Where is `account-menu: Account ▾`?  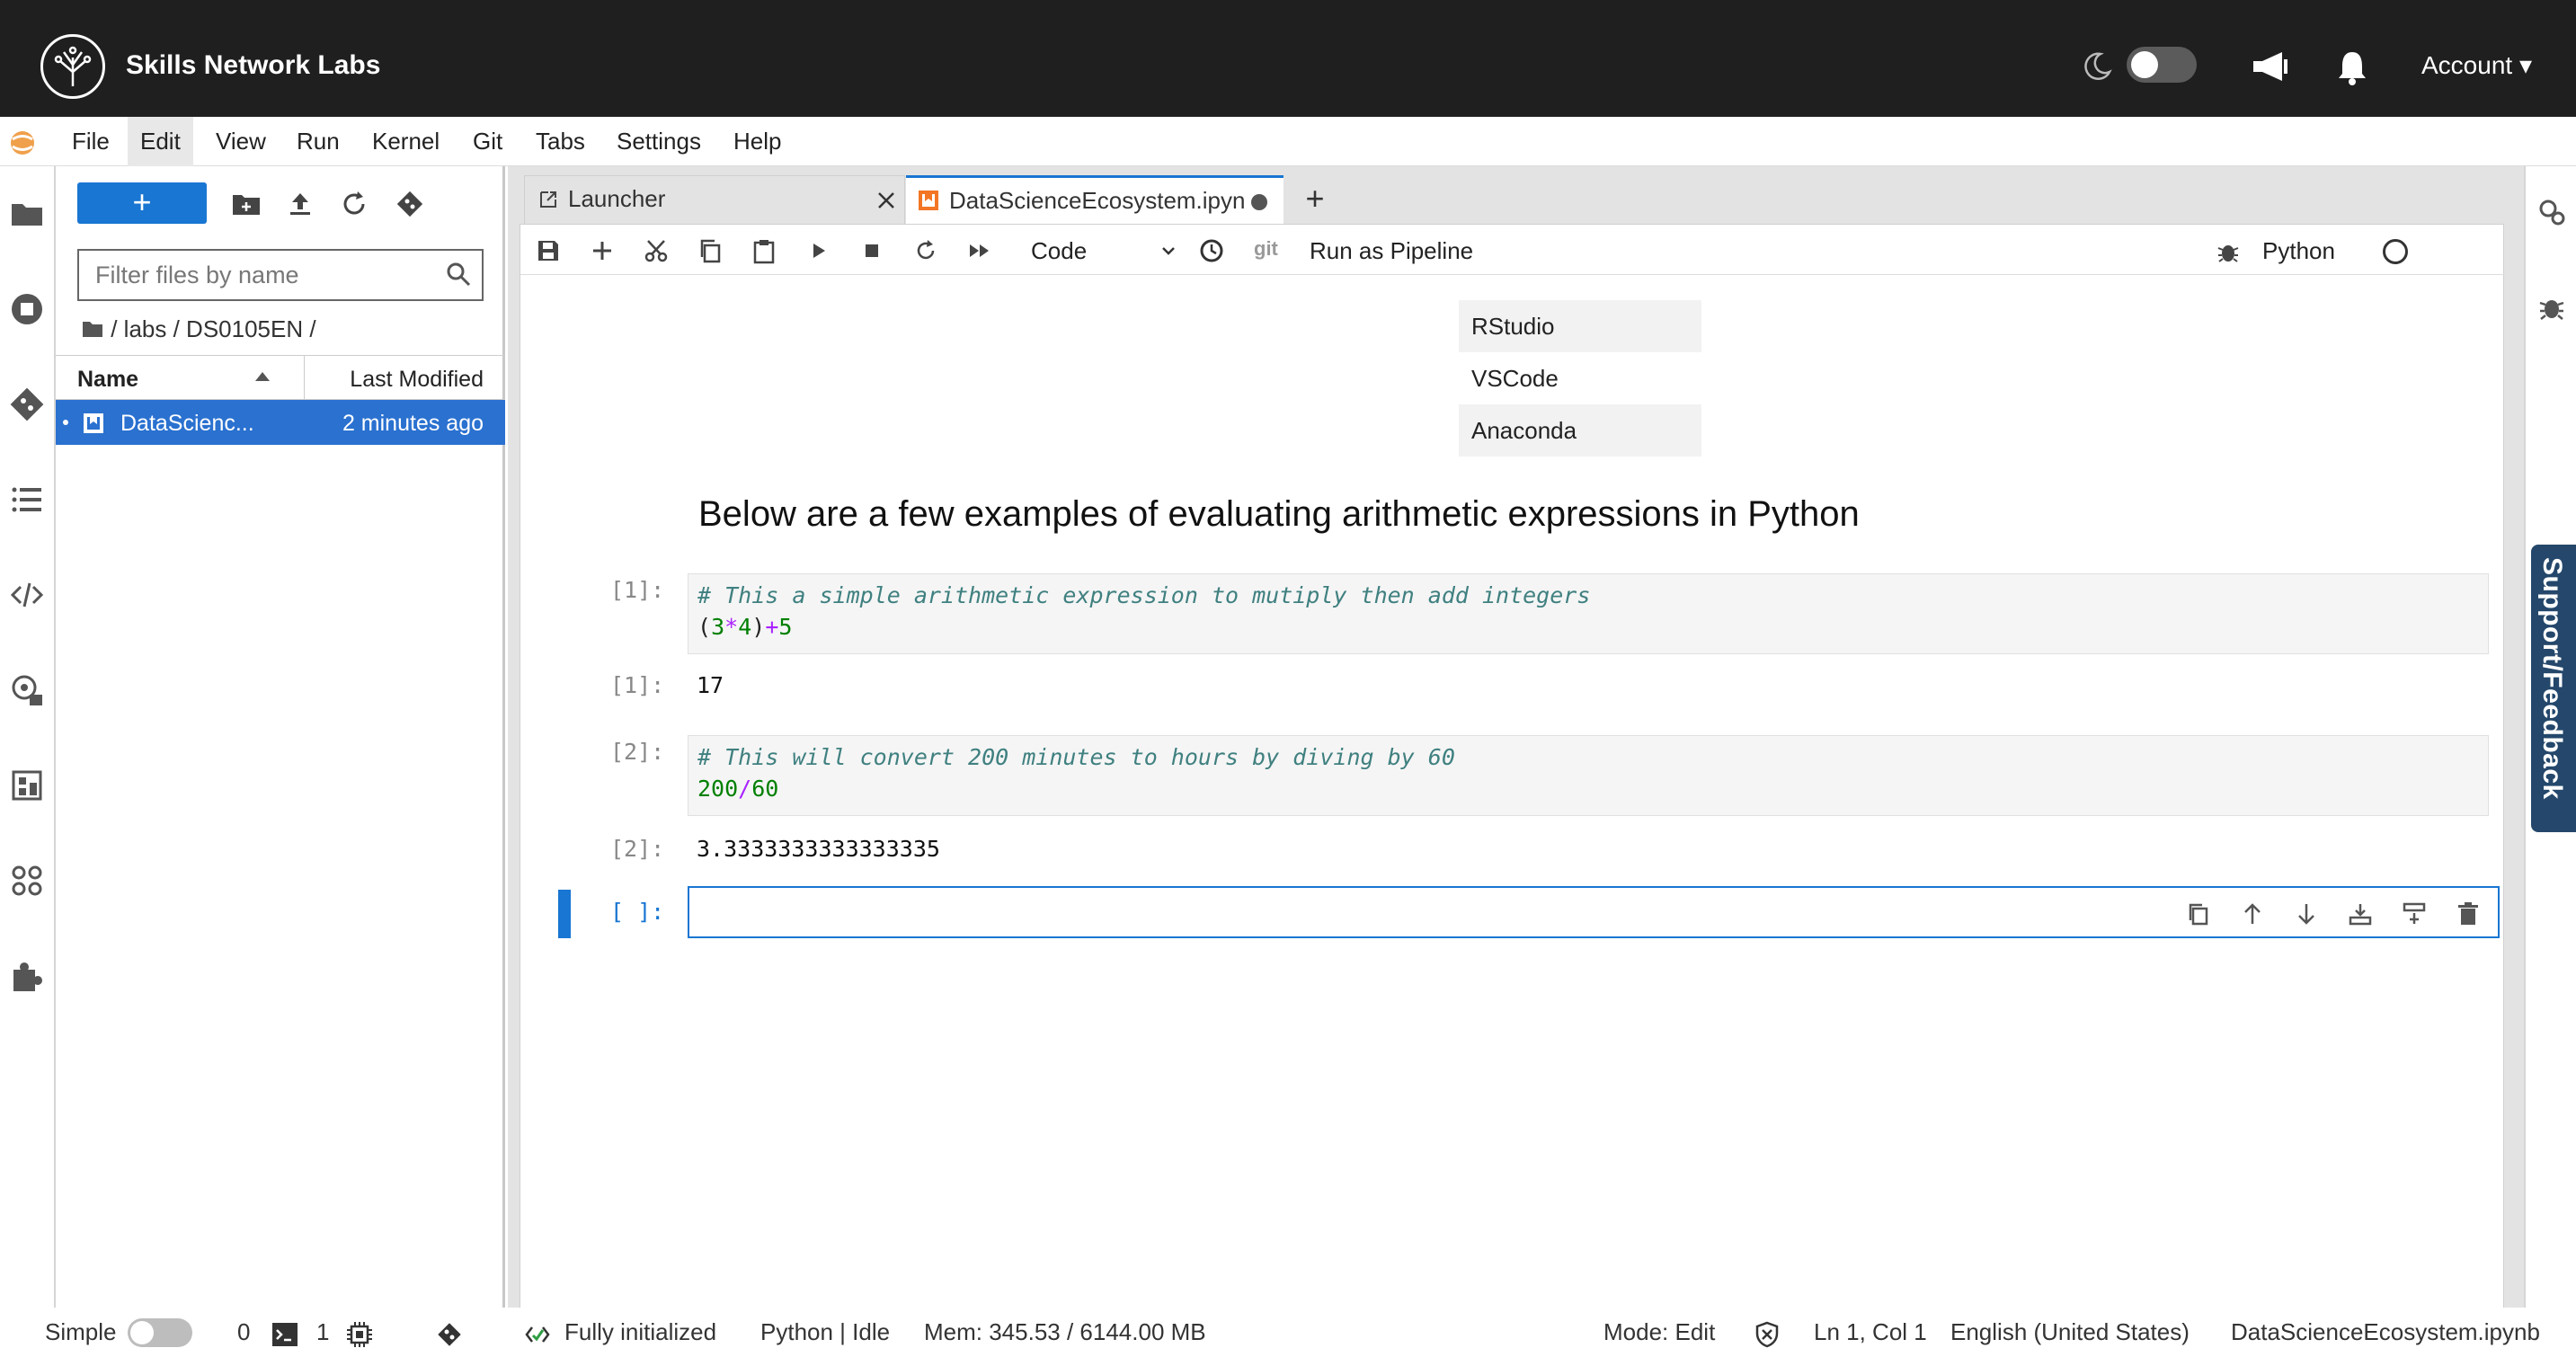
account-menu: Account ▾ is located at coordinates (2476, 65).